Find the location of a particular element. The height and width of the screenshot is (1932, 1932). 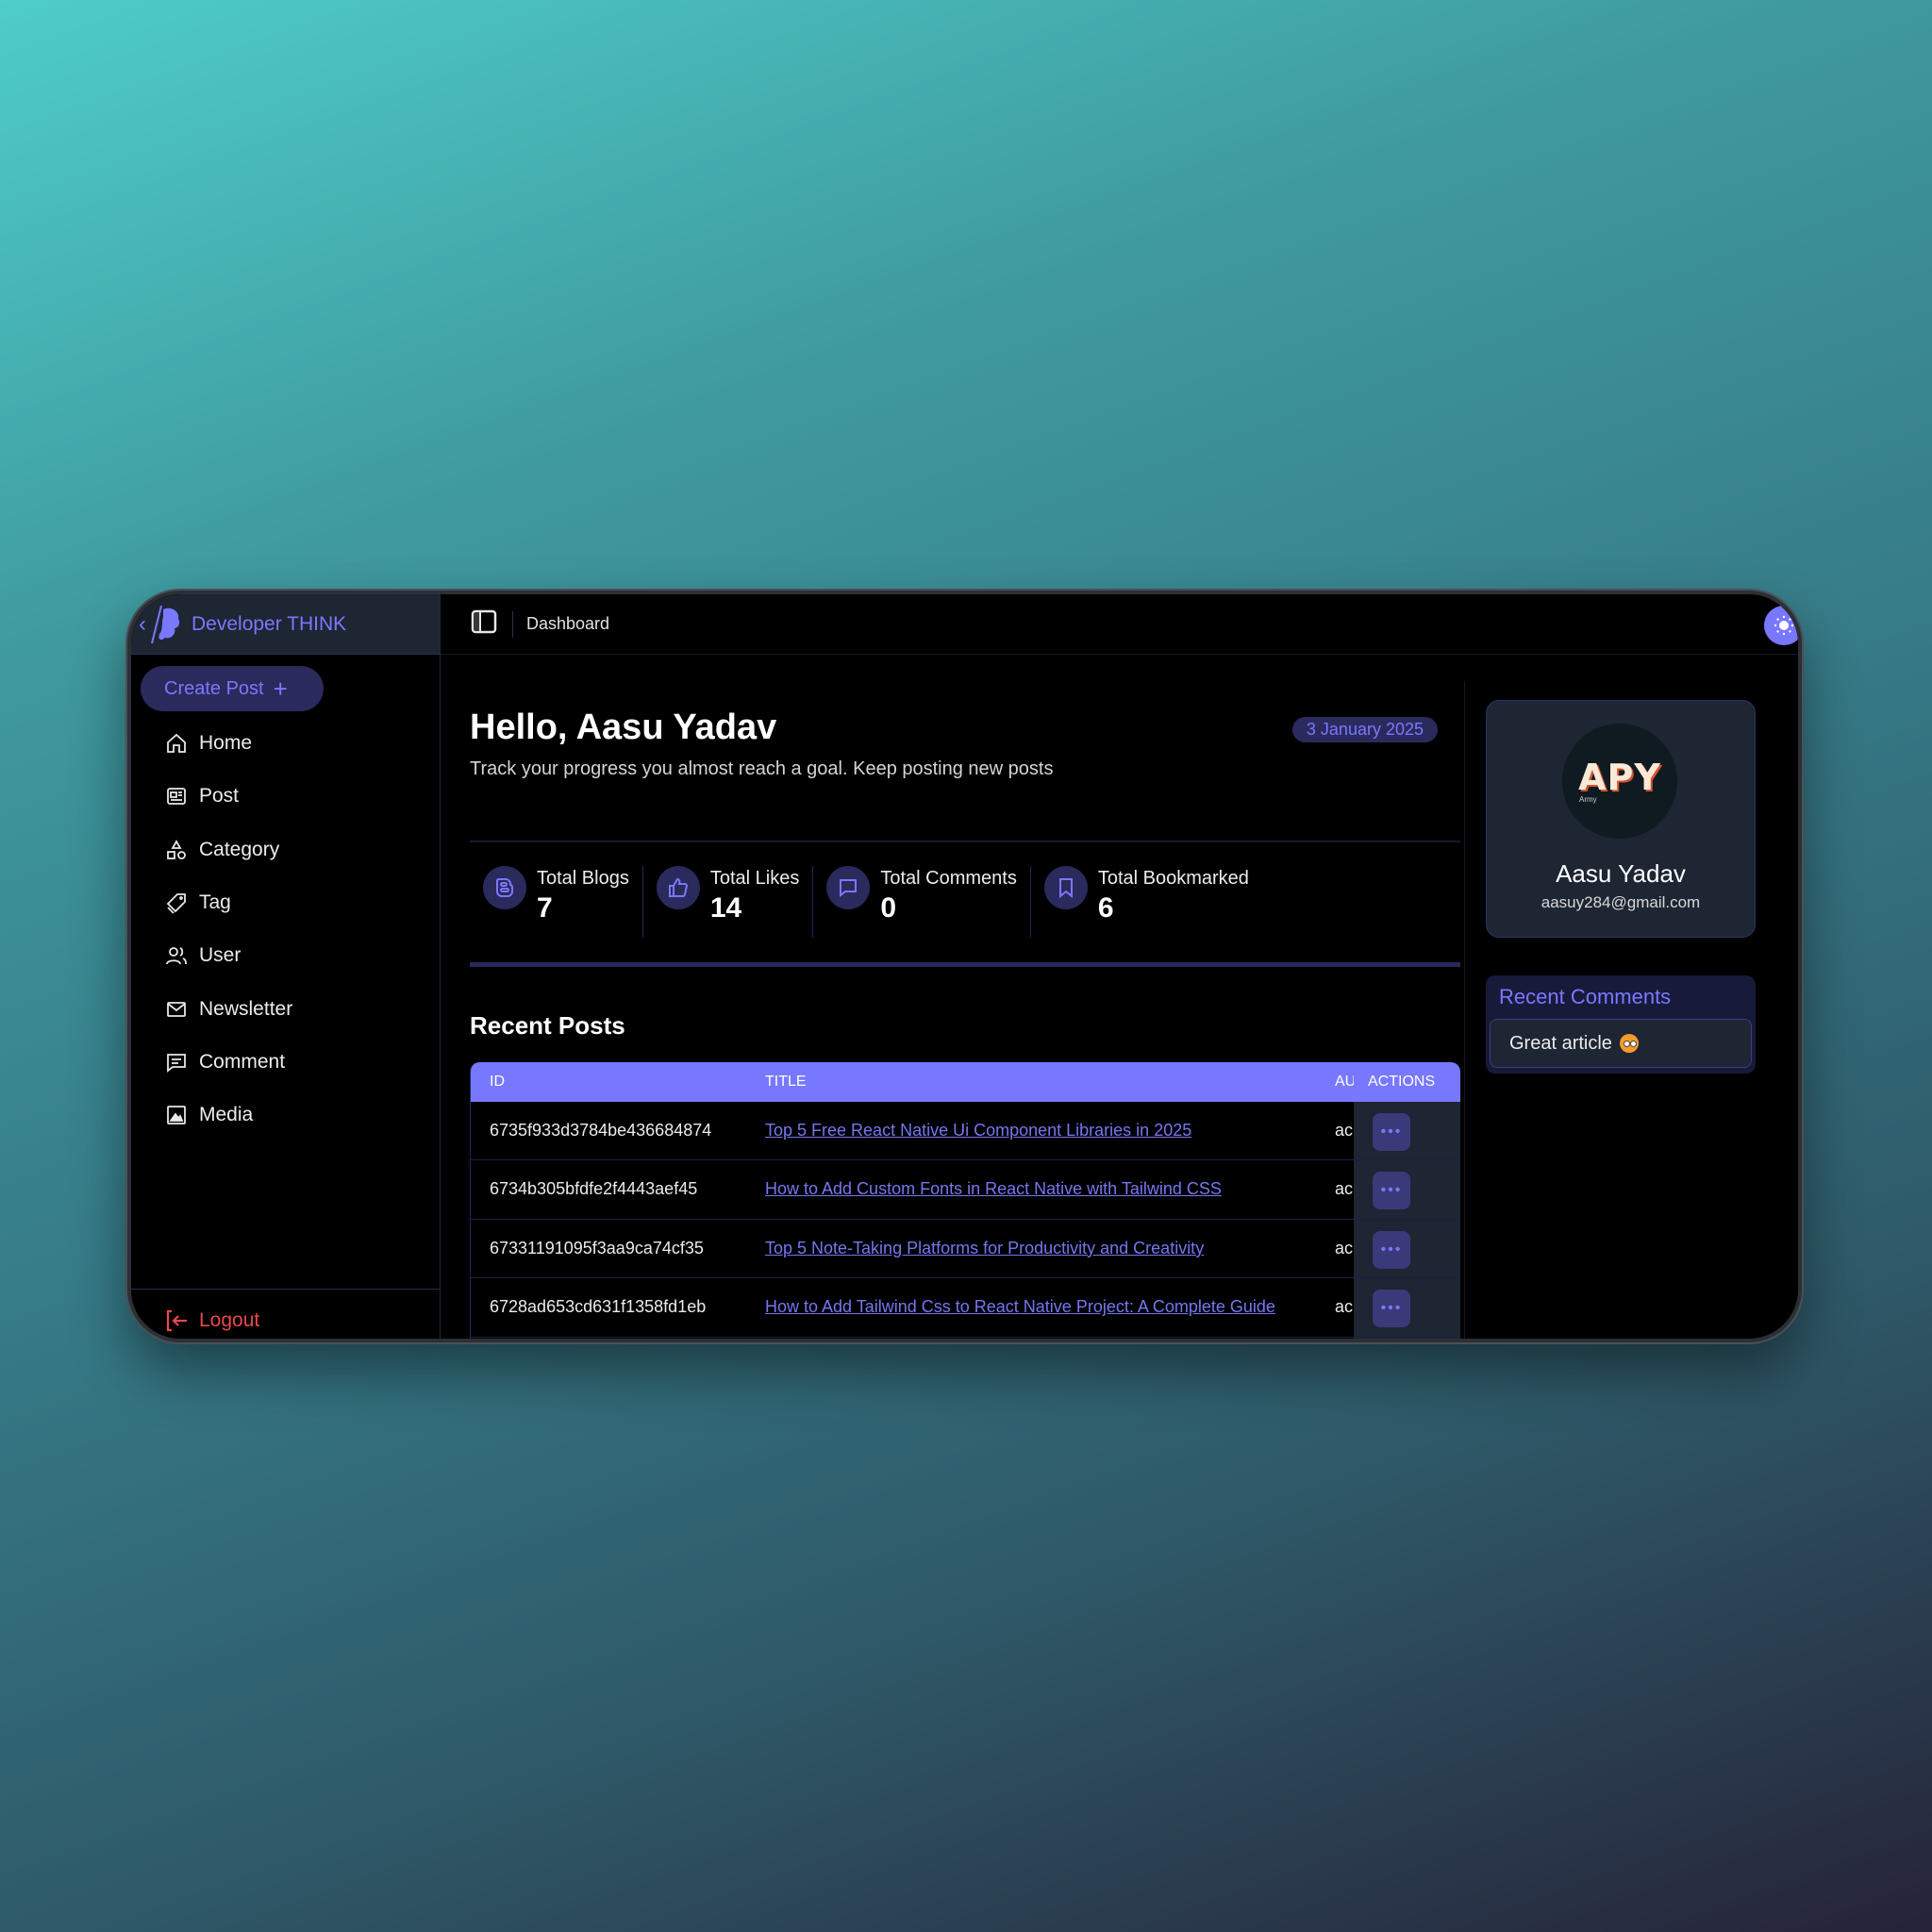

users-icon is located at coordinates (176, 956).